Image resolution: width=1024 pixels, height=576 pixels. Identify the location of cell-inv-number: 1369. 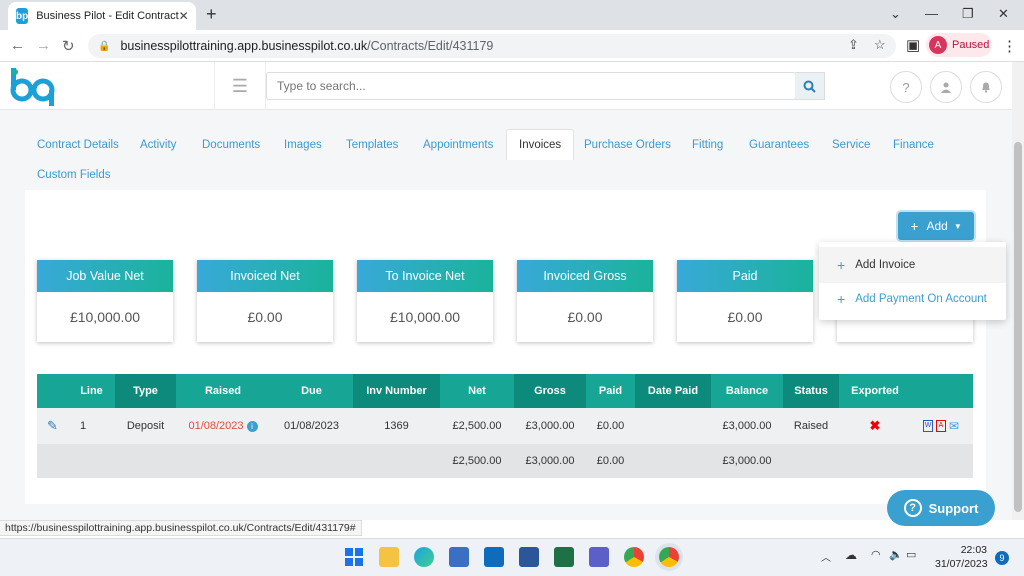
(396, 426).